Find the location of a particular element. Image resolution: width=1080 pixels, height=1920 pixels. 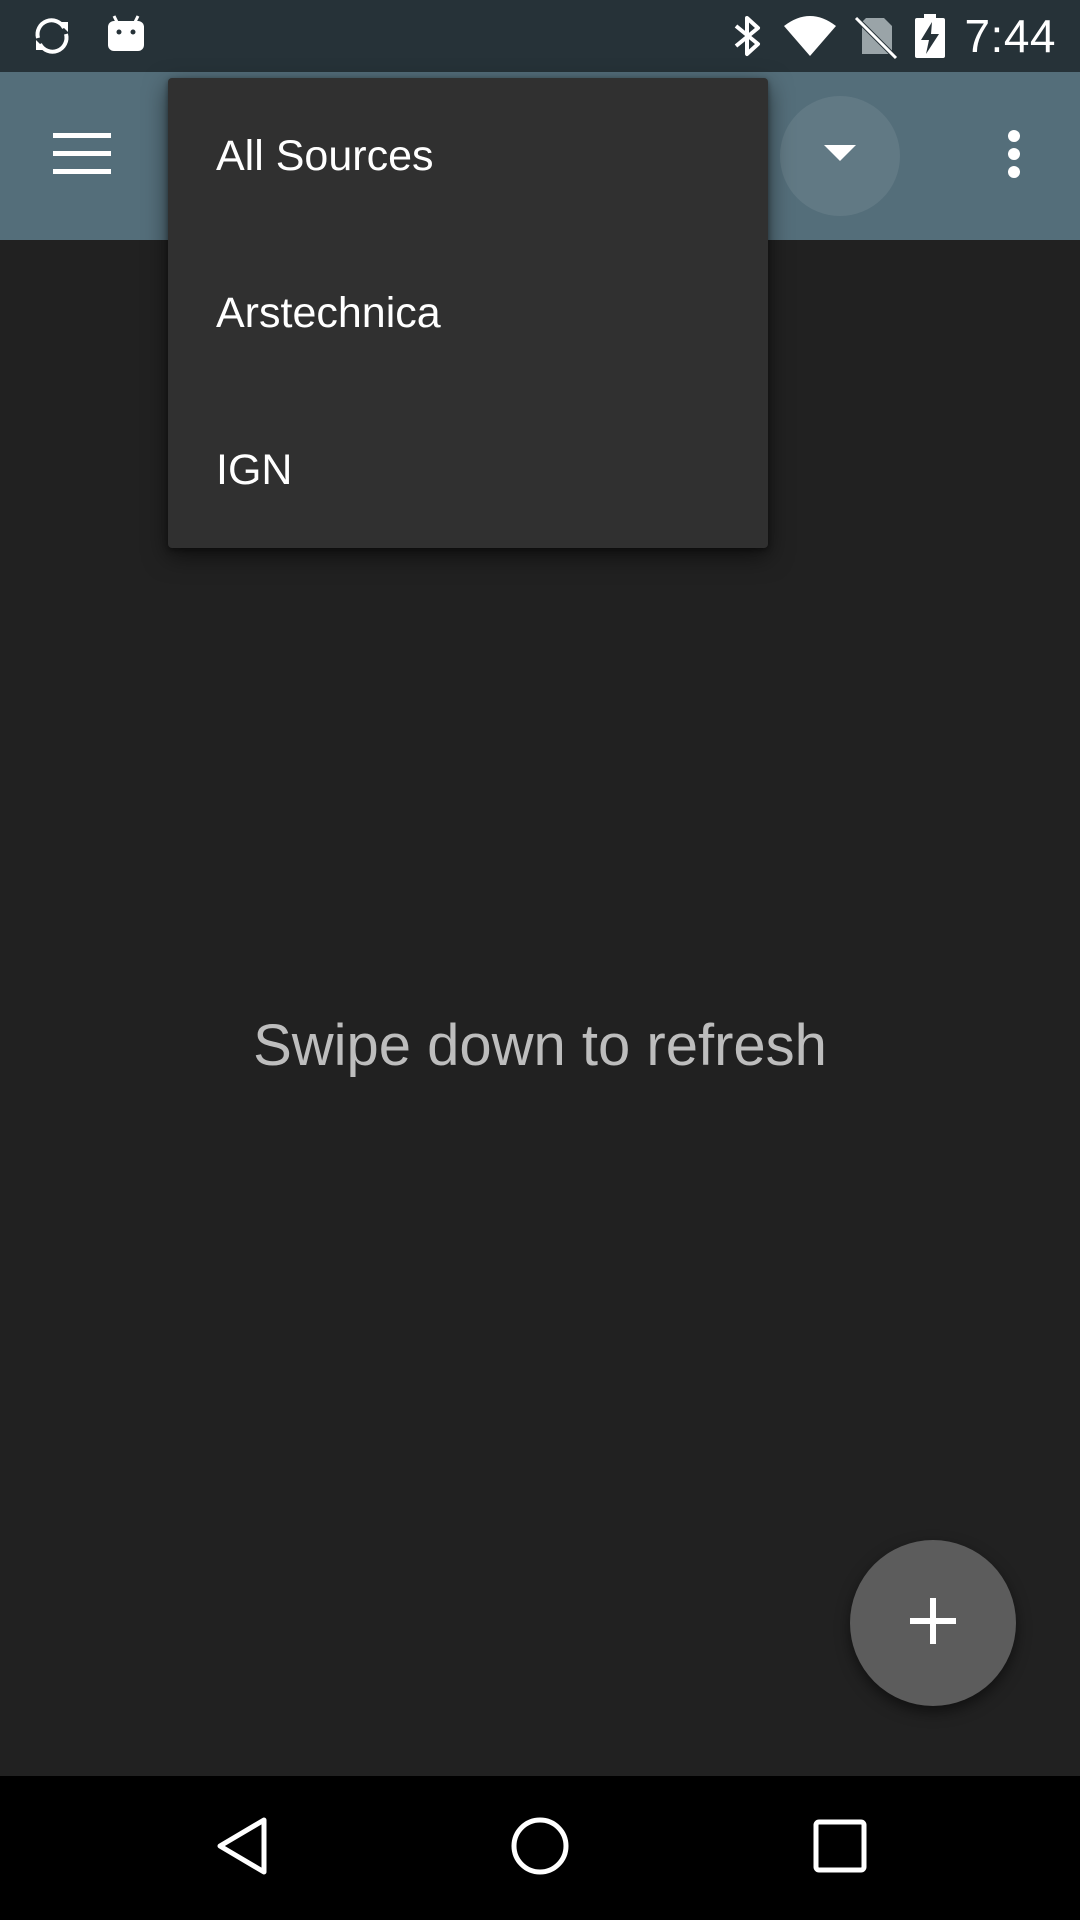

status-bar: 7:44 is located at coordinates (540, 36).